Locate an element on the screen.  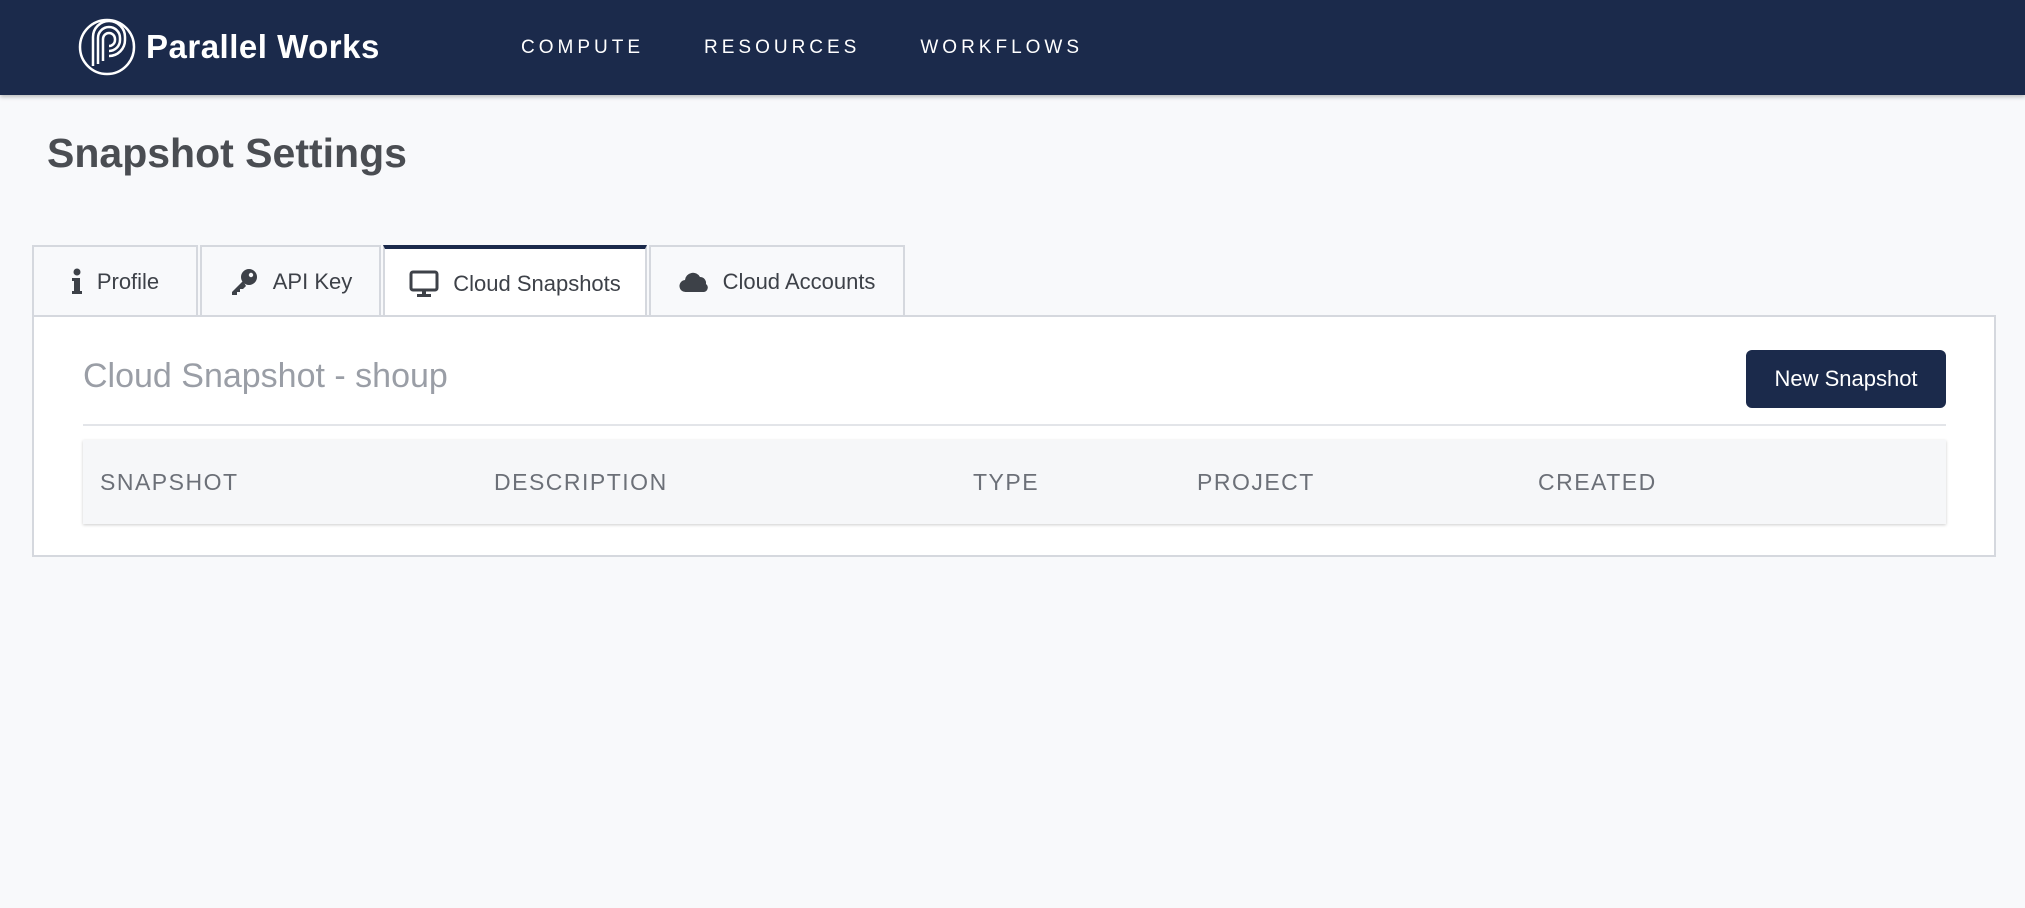
column-header-description: DESCRIPTION is located at coordinates (581, 482).